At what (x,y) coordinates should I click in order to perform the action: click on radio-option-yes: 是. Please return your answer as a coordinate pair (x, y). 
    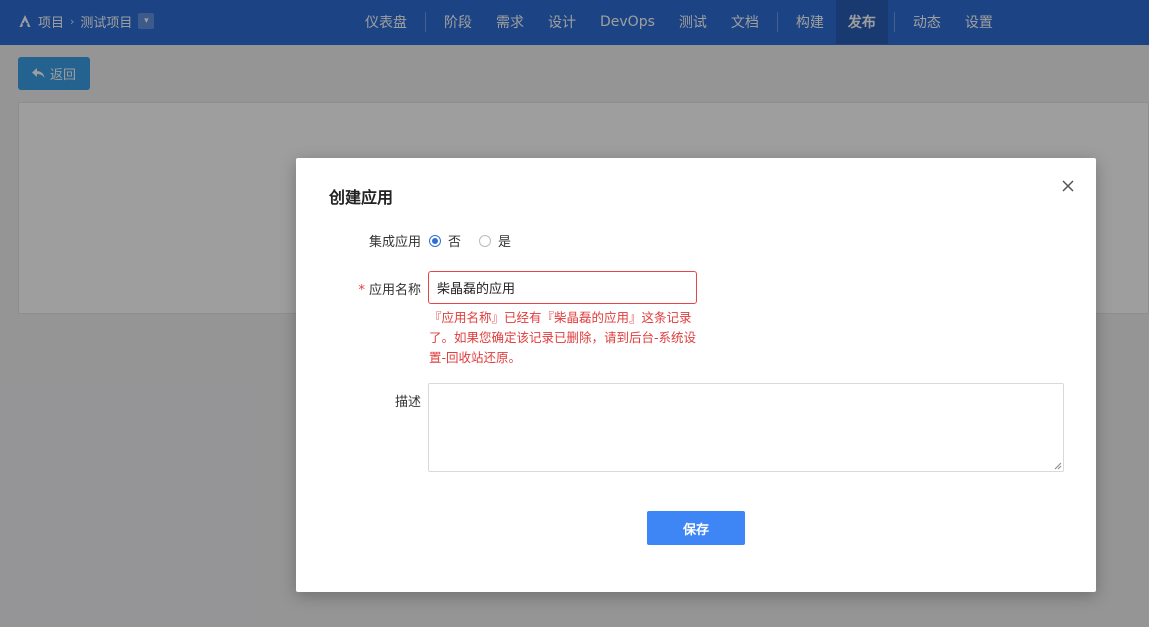
    Looking at the image, I should click on (495, 240).